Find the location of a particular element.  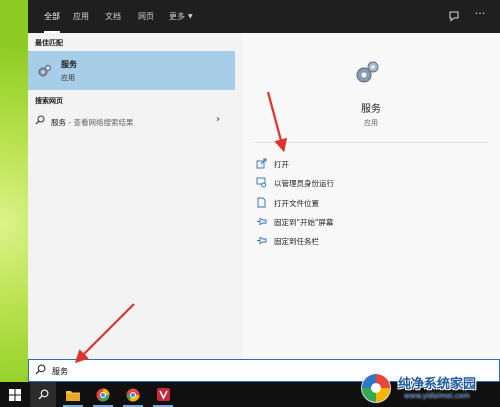

run-as-admin-label: 以管理员身份运行 is located at coordinates (304, 183).